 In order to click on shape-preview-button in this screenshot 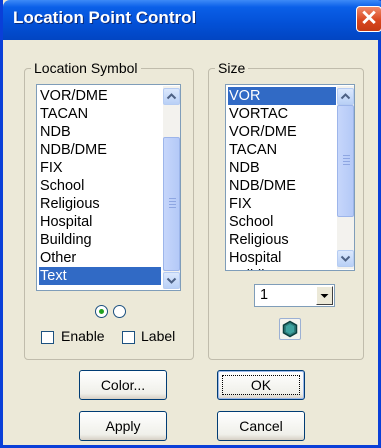, I will do `click(290, 329)`.